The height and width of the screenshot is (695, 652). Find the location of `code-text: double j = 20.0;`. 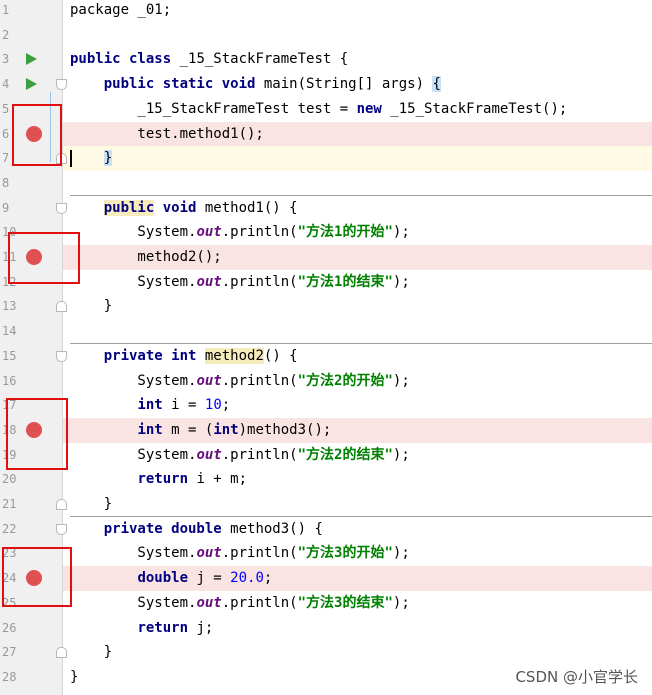

code-text: double j = 20.0; is located at coordinates (171, 578).